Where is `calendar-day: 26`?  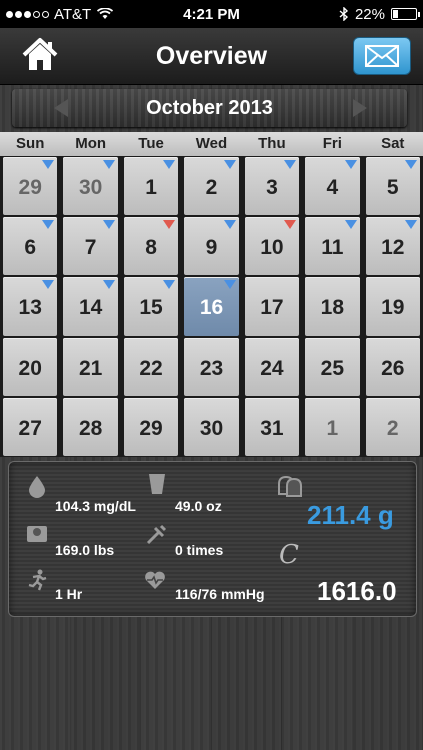
calendar-day: 26 is located at coordinates (392, 366).